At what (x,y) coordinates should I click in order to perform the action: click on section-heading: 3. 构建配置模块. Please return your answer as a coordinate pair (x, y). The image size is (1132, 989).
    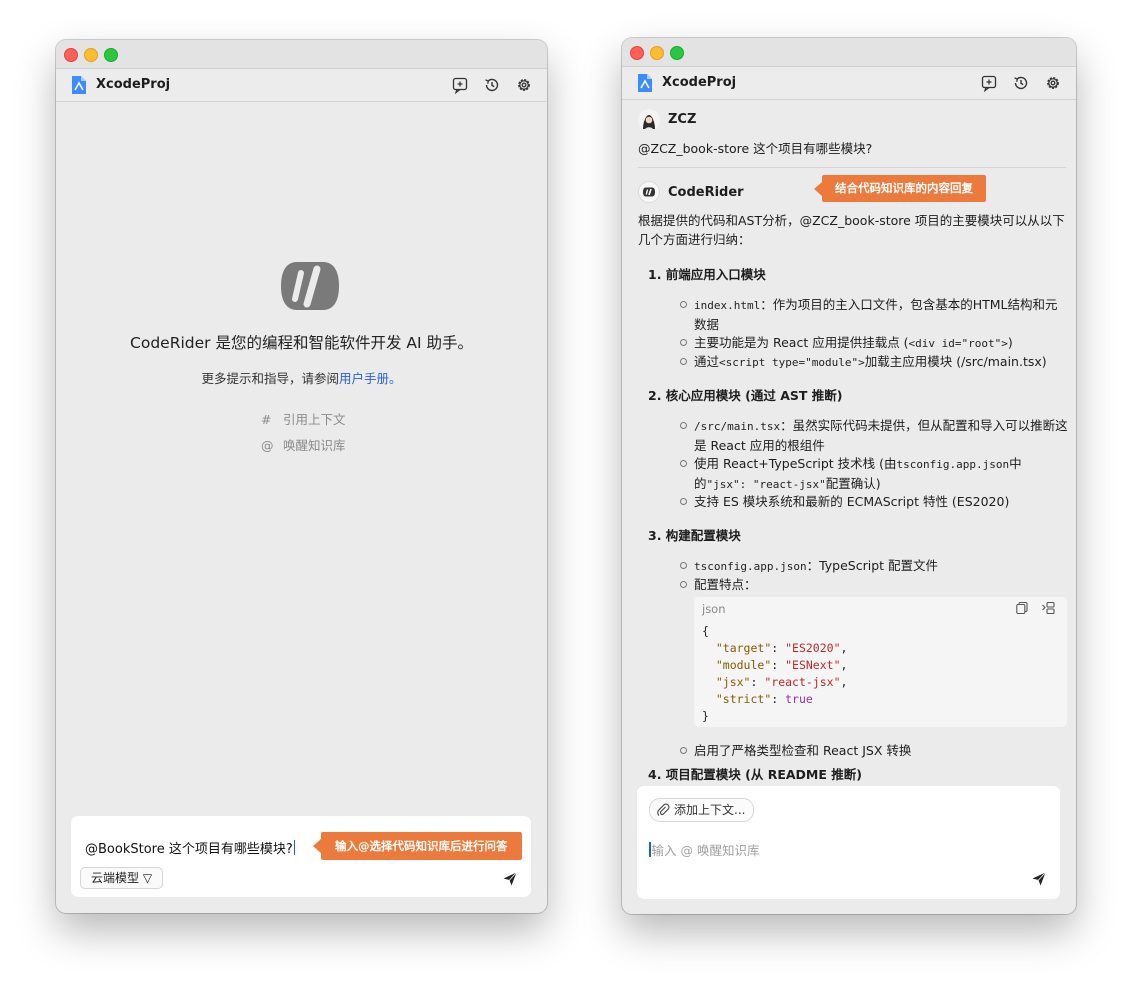
    Looking at the image, I should click on (694, 535).